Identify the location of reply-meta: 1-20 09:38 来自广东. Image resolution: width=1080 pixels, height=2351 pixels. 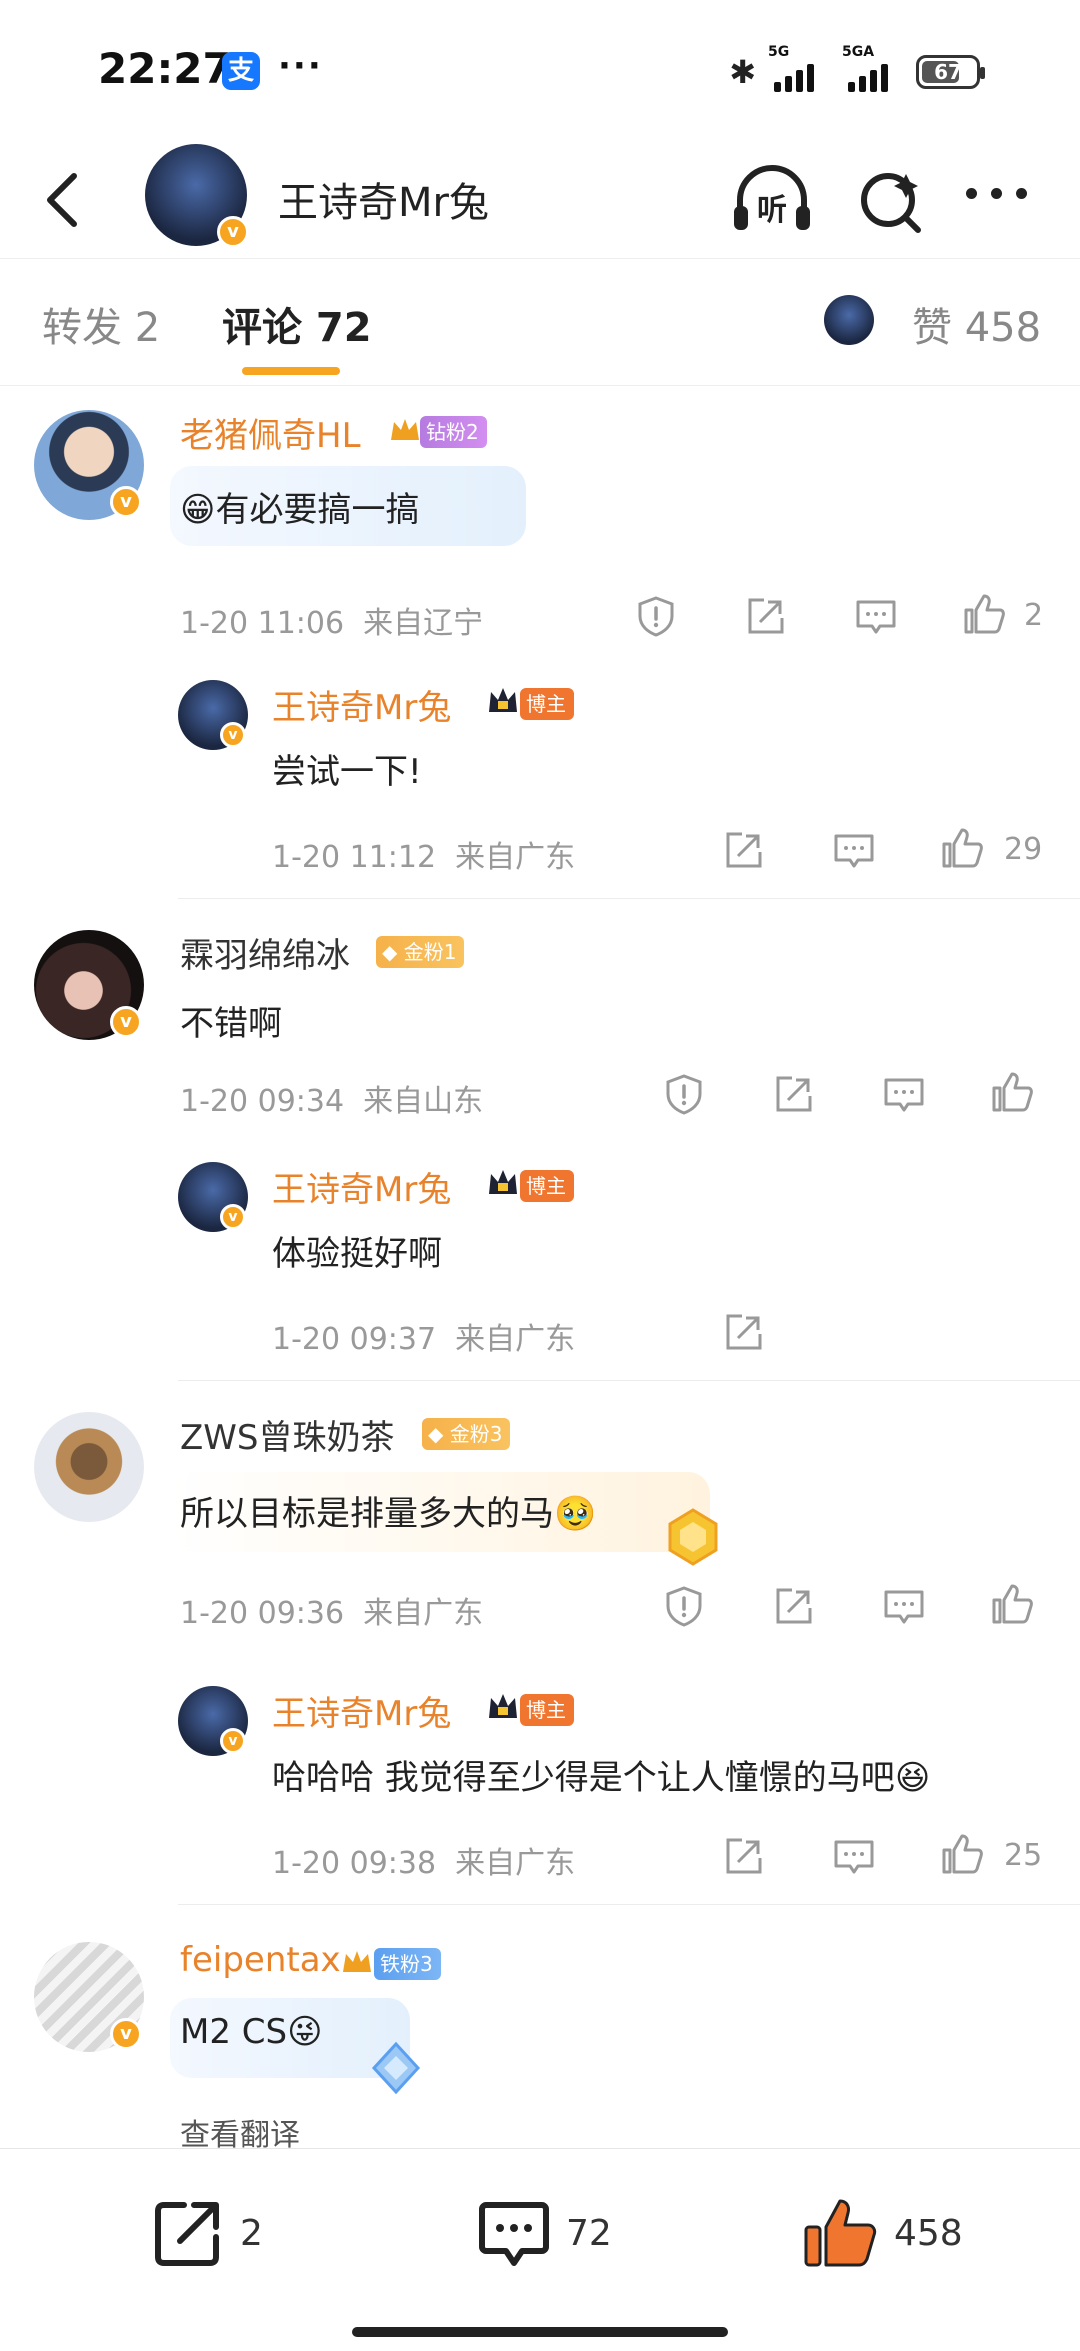
(423, 1860).